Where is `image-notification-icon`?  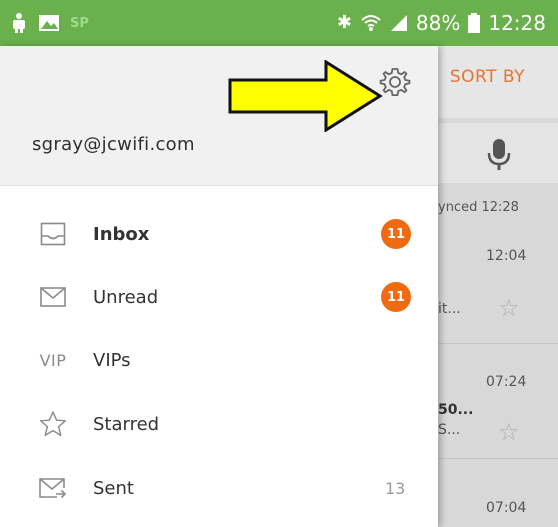 image-notification-icon is located at coordinates (49, 23).